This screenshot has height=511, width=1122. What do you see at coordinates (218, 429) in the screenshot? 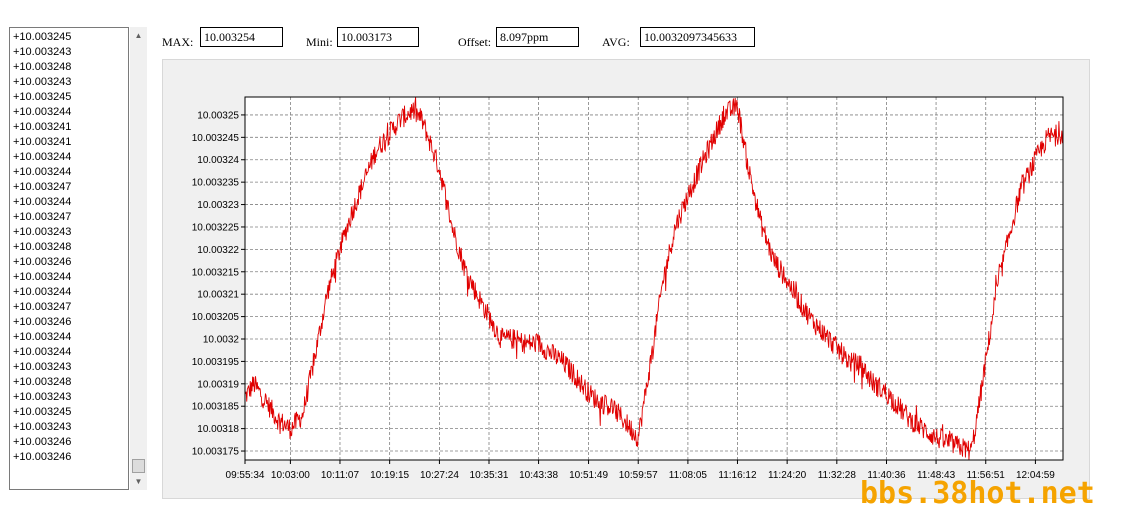
I see `y-tick-label: 10.00318` at bounding box center [218, 429].